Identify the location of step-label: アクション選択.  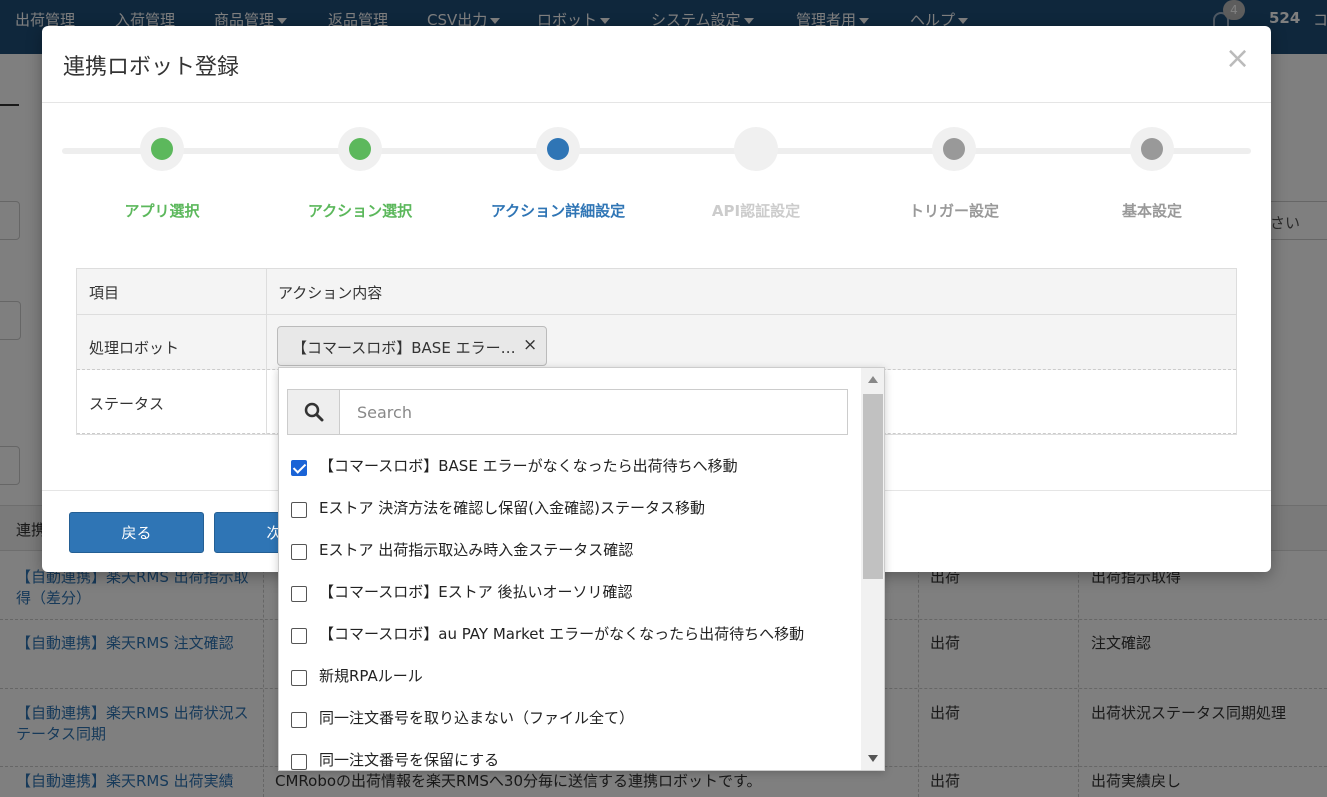
(360, 211).